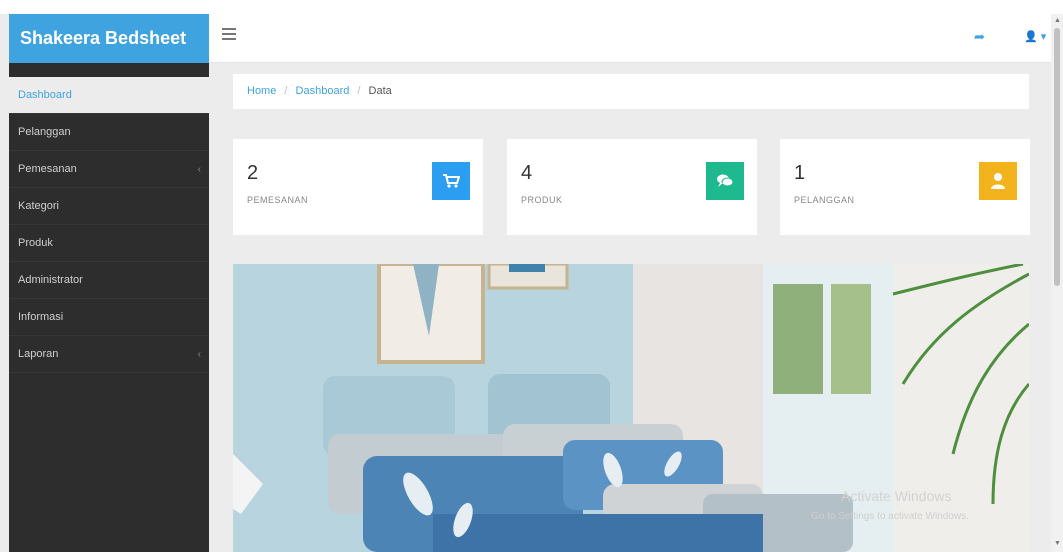 The image size is (1063, 552). Describe the element at coordinates (261, 91) in the screenshot. I see `breadcrumb-home: Home` at that location.